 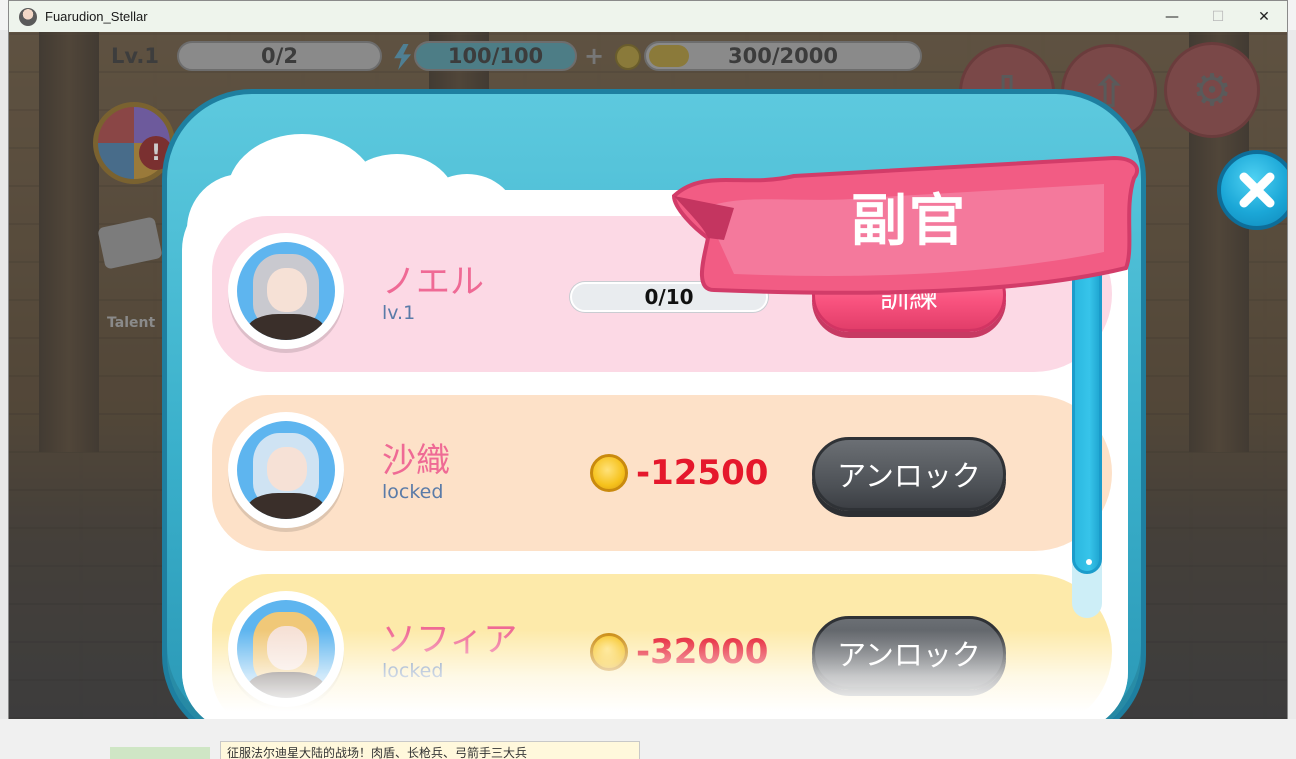 I want to click on title-bar: Fuarudion_Stellar — ☐ ✕, so click(x=648, y=16).